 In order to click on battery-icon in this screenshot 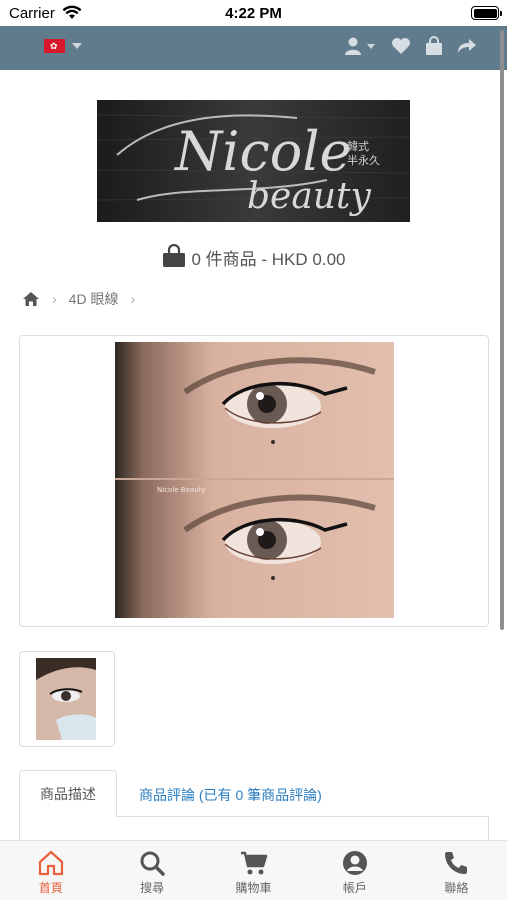, I will do `click(486, 13)`.